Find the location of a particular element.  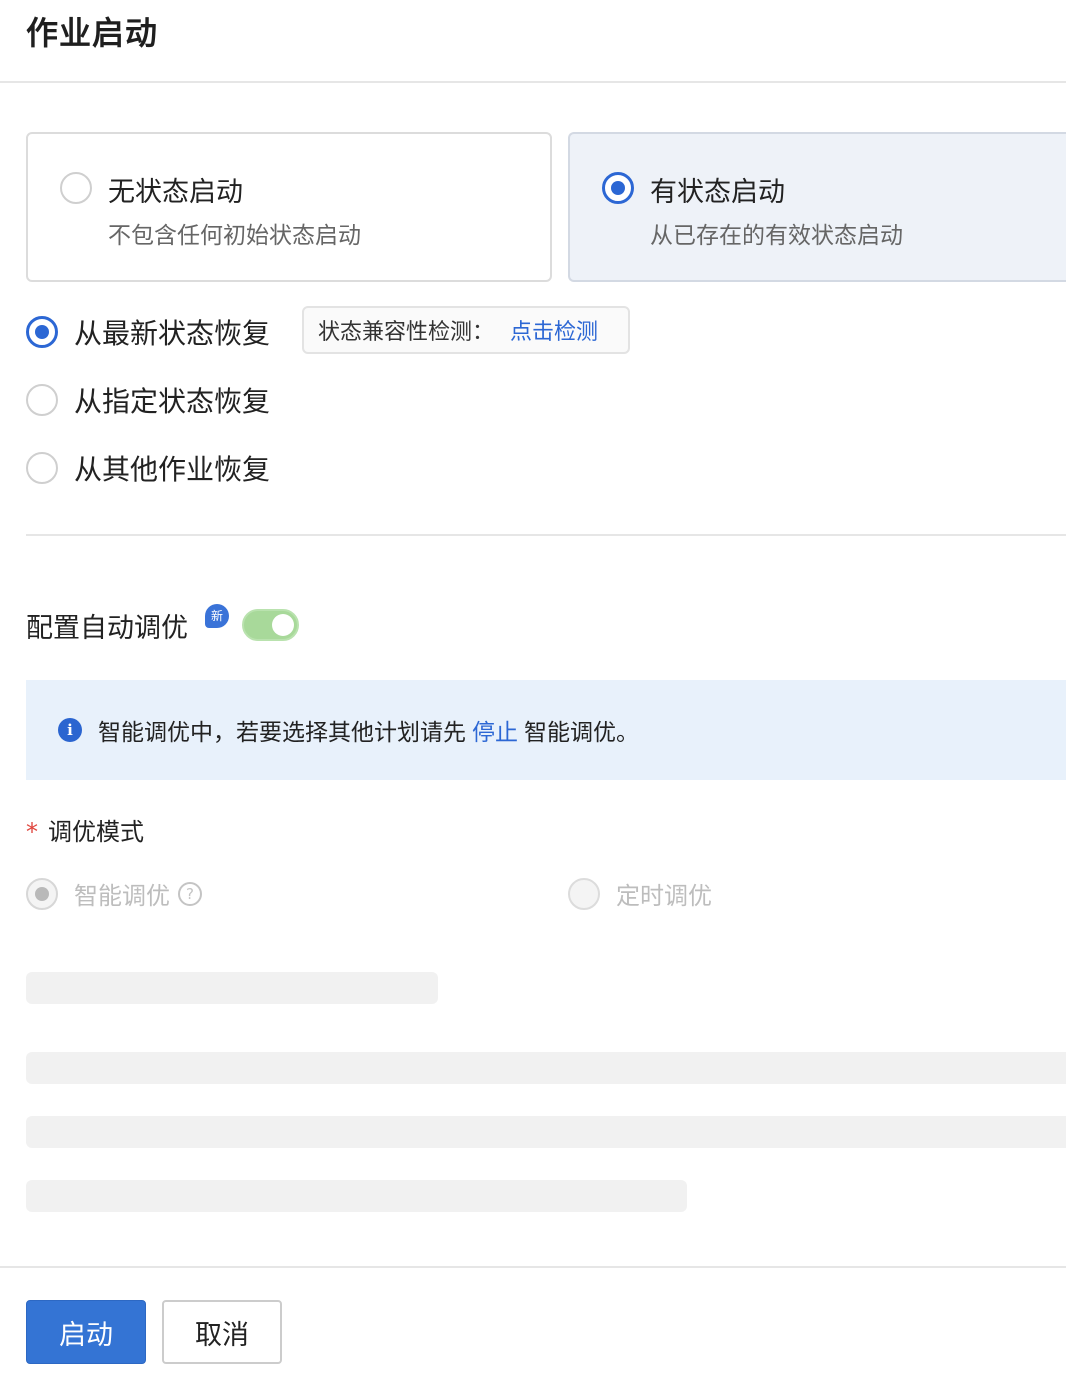

page-title: 作业启动 is located at coordinates (92, 33).